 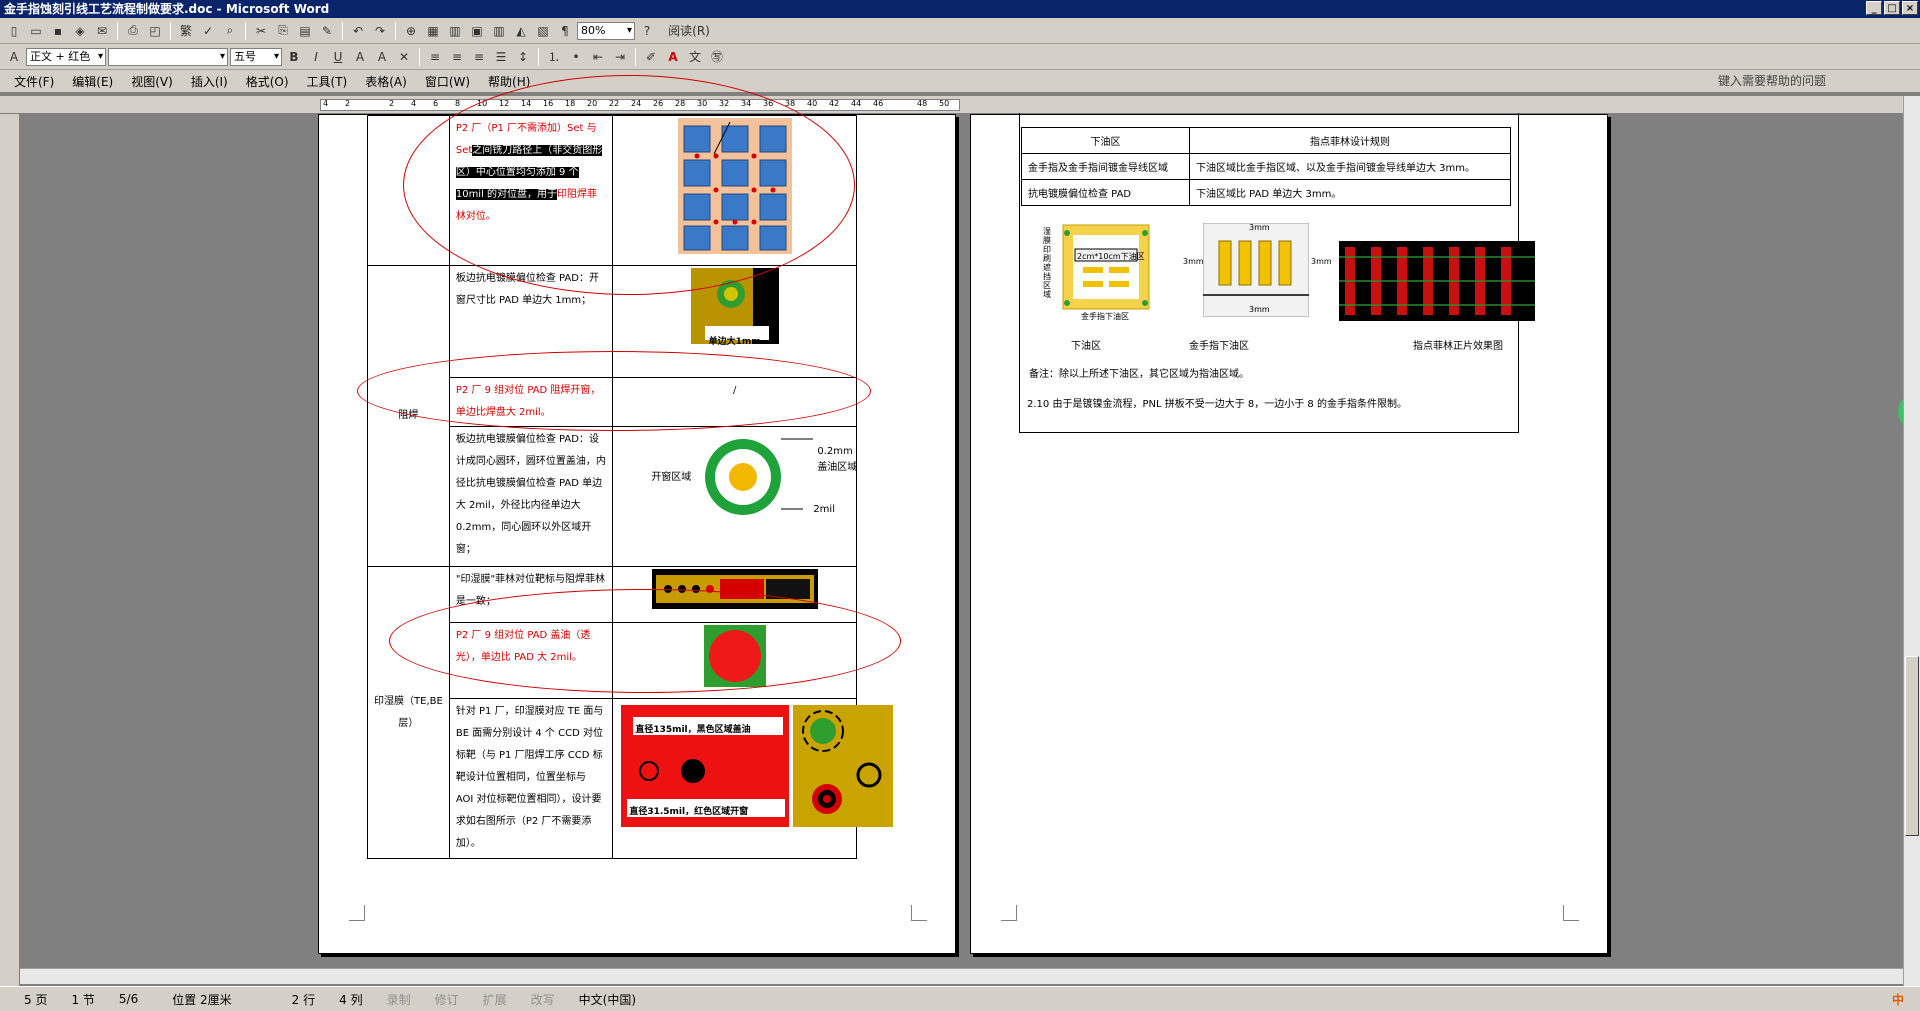 I want to click on permission-icon: ◈, so click(x=80, y=31).